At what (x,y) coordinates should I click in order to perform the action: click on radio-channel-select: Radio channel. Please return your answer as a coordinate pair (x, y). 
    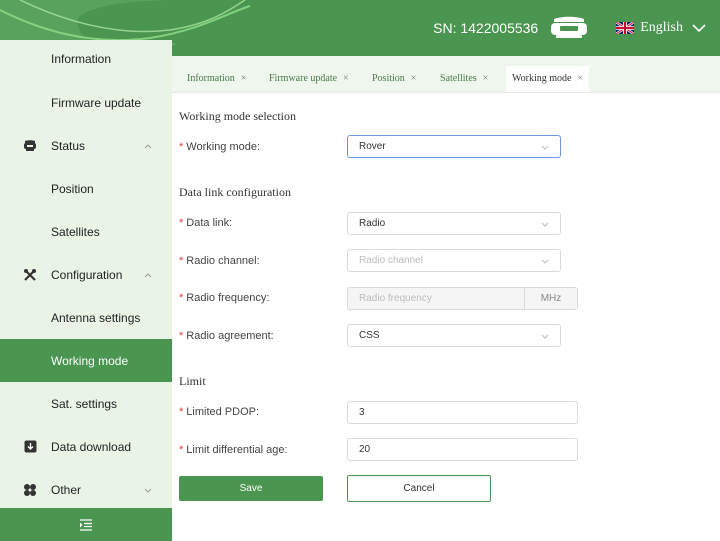
    Looking at the image, I should click on (454, 260).